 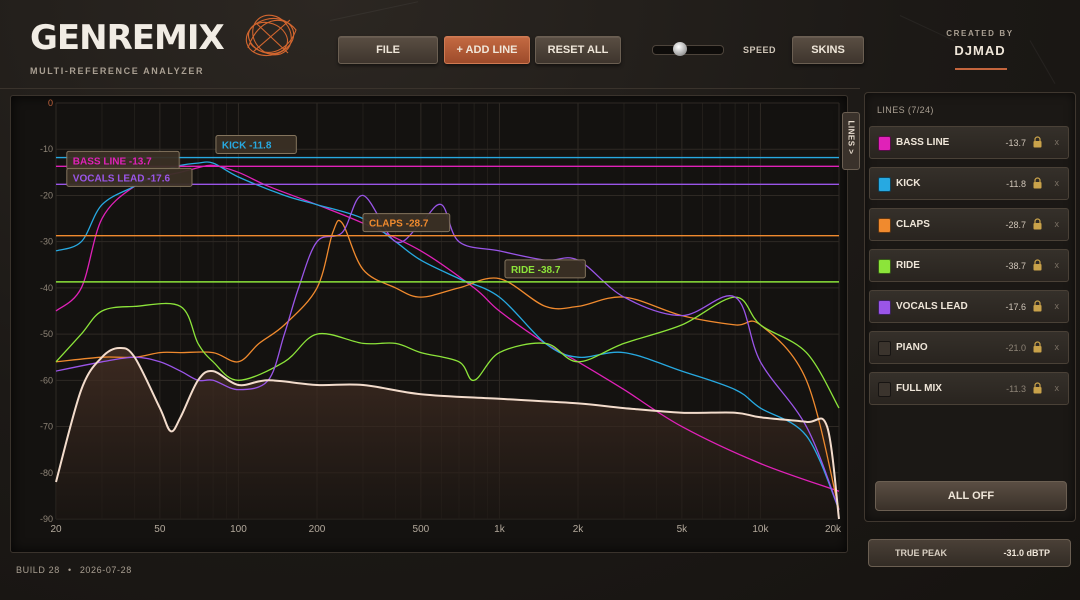 What do you see at coordinates (969, 388) in the screenshot?
I see `line-row: FULL MIX -11.3 x` at bounding box center [969, 388].